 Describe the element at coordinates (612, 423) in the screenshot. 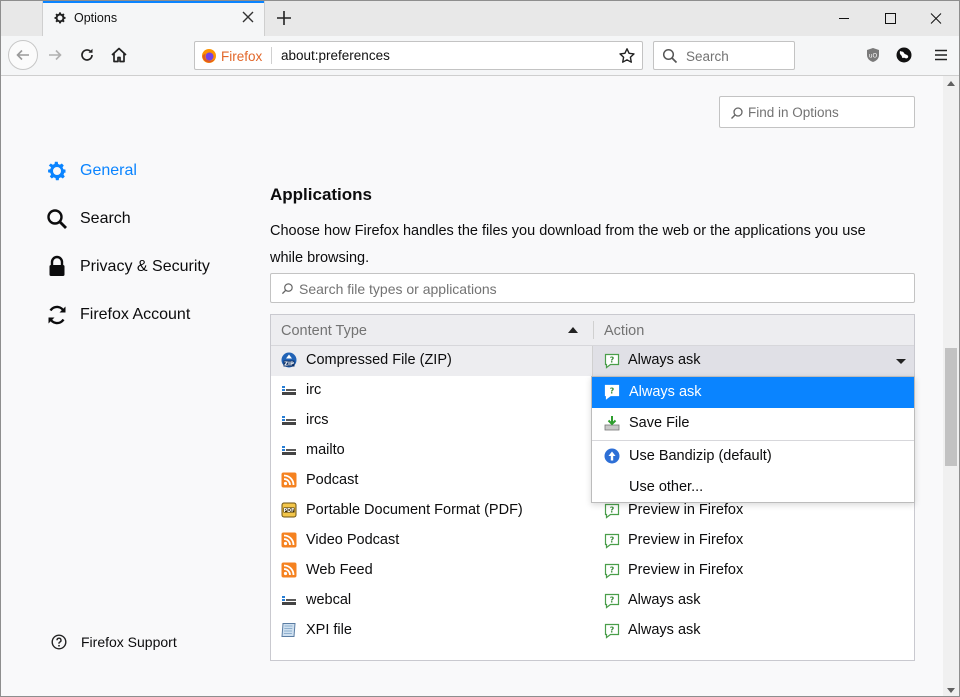

I see `save-icon` at that location.